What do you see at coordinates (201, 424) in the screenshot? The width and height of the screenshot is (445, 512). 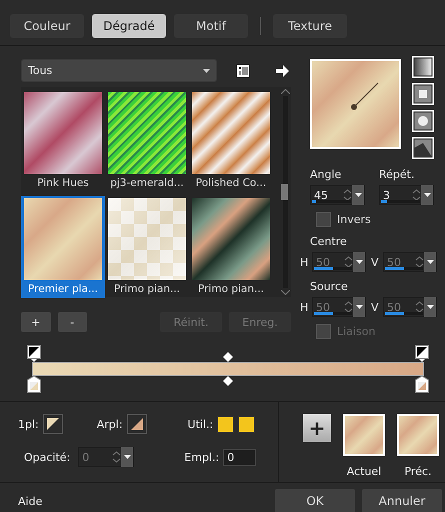 I see `use-label: Util.:` at bounding box center [201, 424].